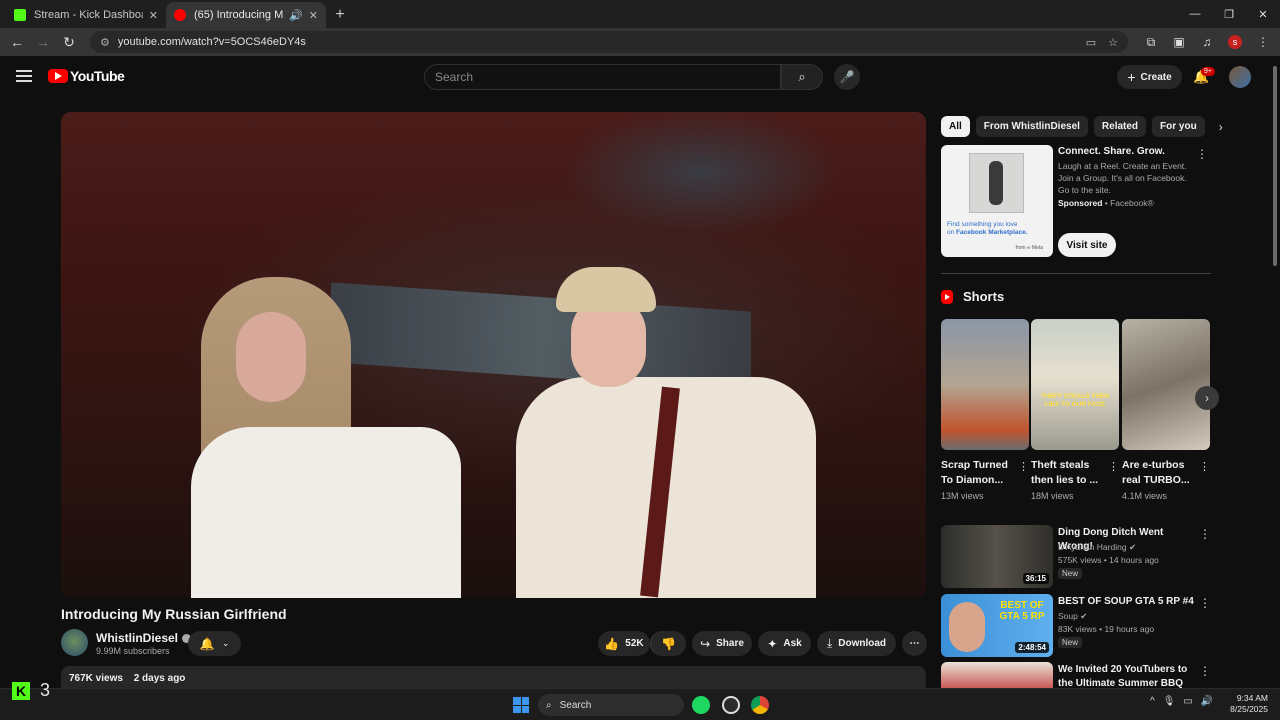  Describe the element at coordinates (701, 705) in the screenshot. I see `spotify-icon` at that location.